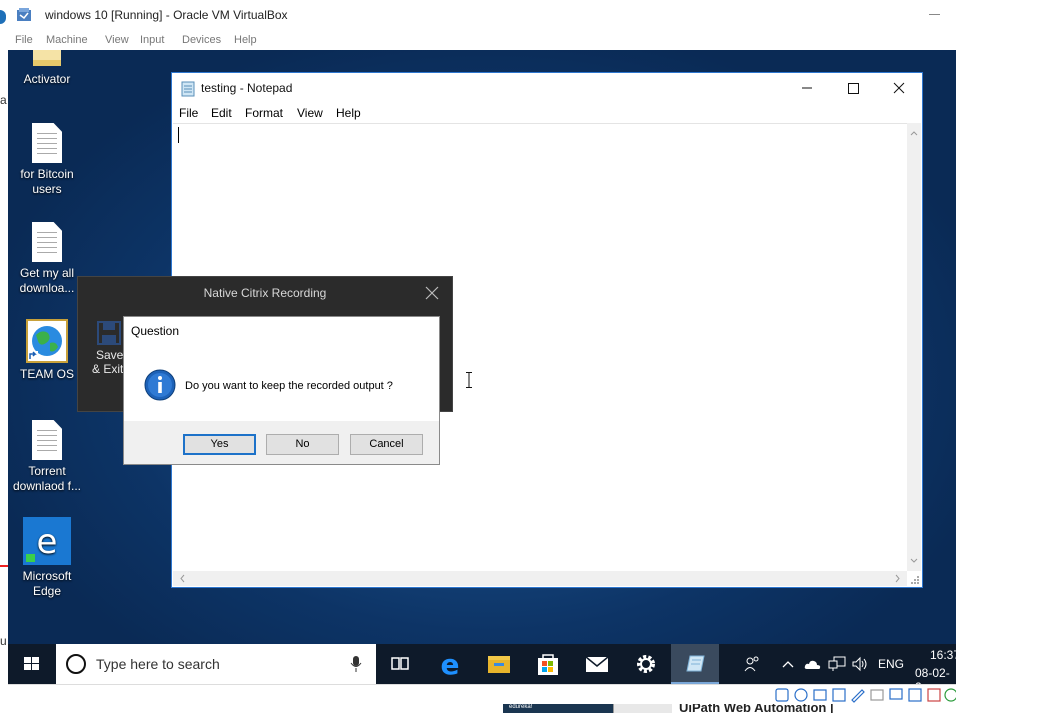  What do you see at coordinates (914, 579) in the screenshot?
I see `resize-grip-icon` at bounding box center [914, 579].